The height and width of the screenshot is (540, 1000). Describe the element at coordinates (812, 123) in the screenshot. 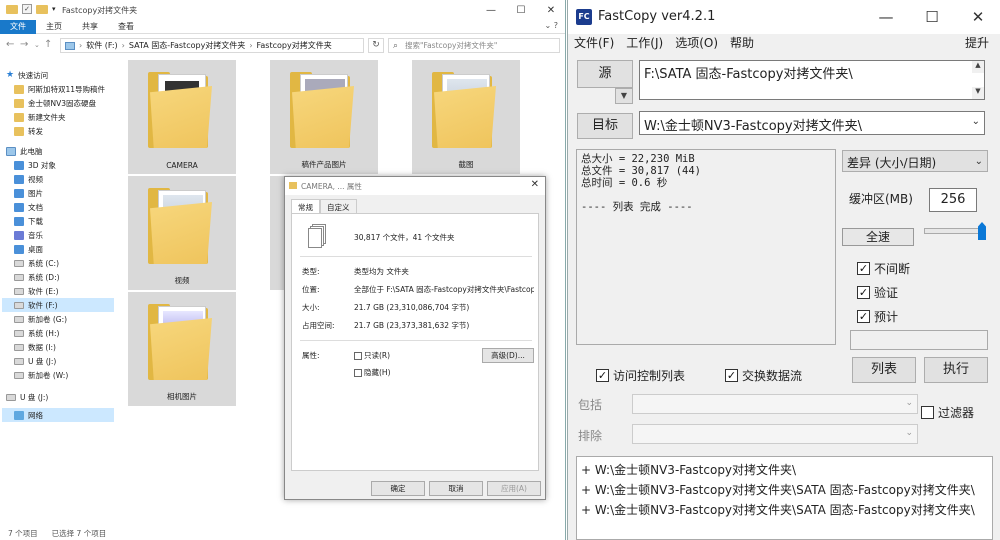

I see `destination-path-input: W:\金士顿NV3-Fastcopy对拷文件夹\ ⌄` at that location.